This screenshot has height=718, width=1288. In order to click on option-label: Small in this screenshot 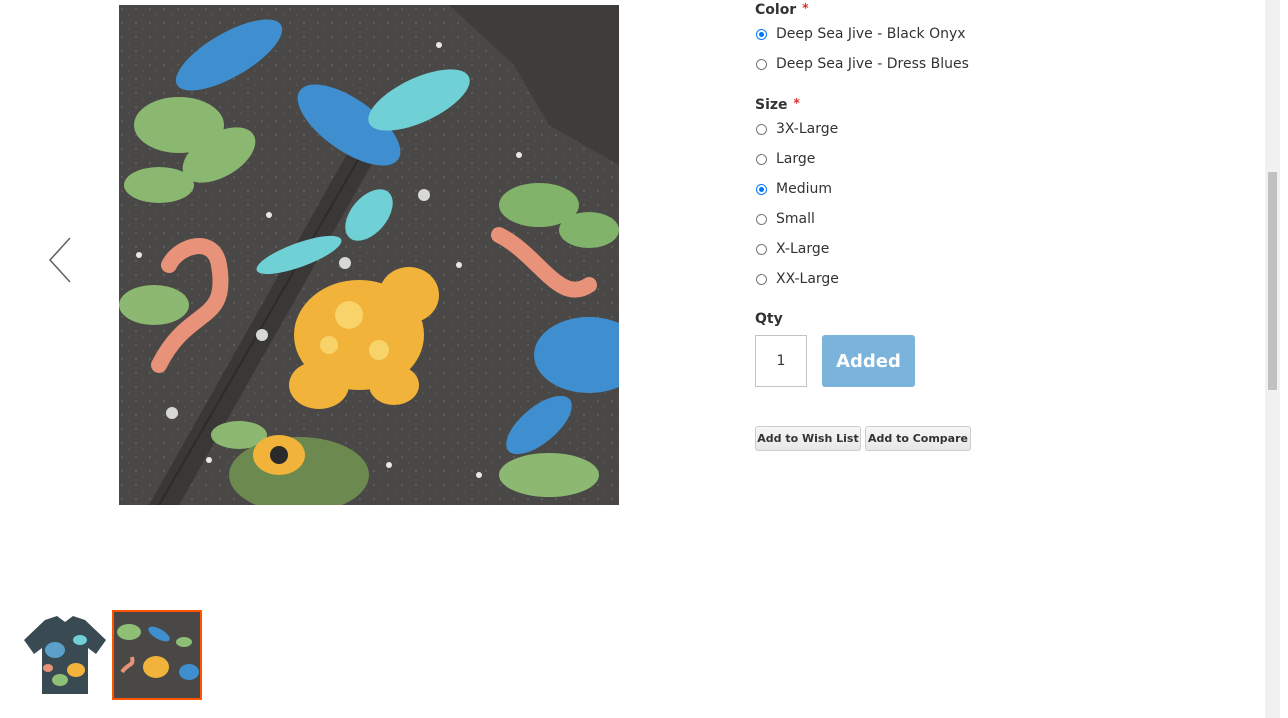, I will do `click(795, 219)`.